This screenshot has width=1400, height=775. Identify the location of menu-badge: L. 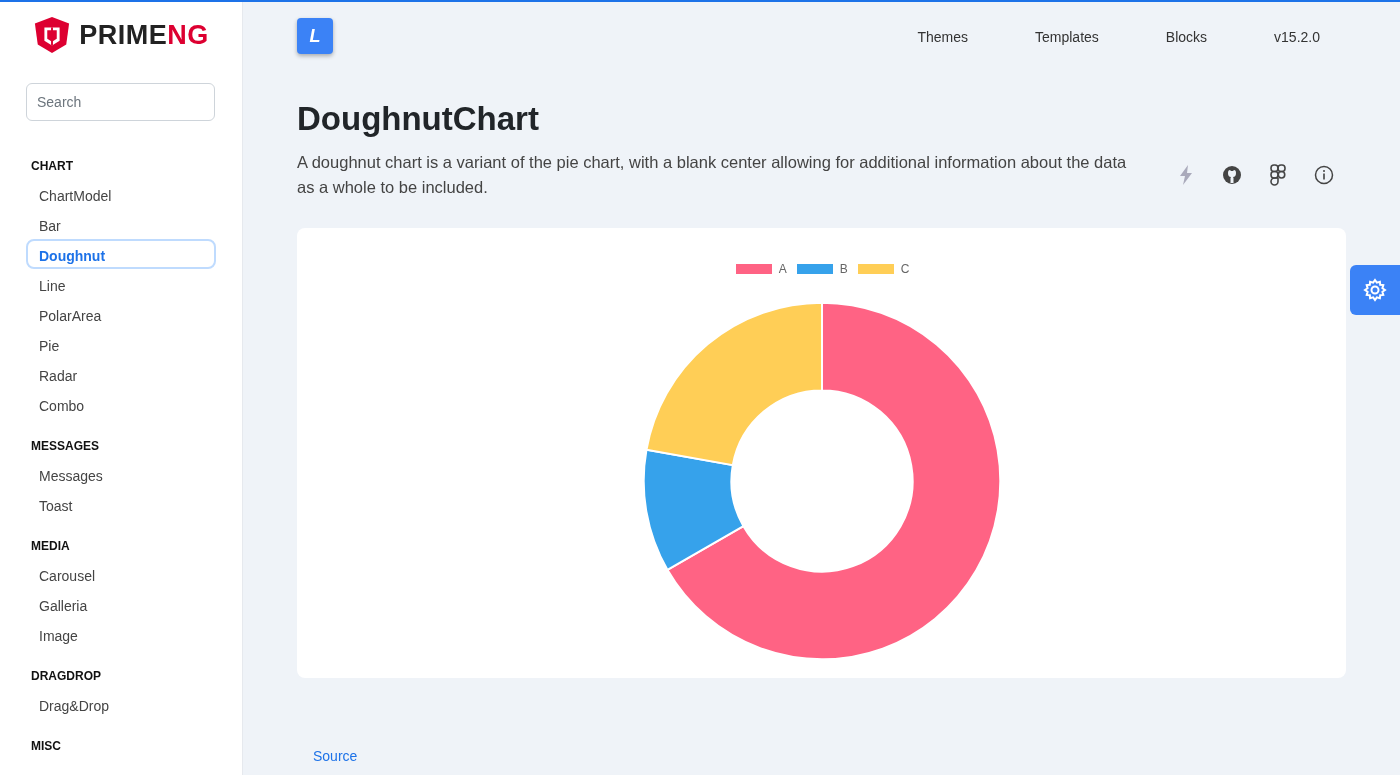
(315, 36).